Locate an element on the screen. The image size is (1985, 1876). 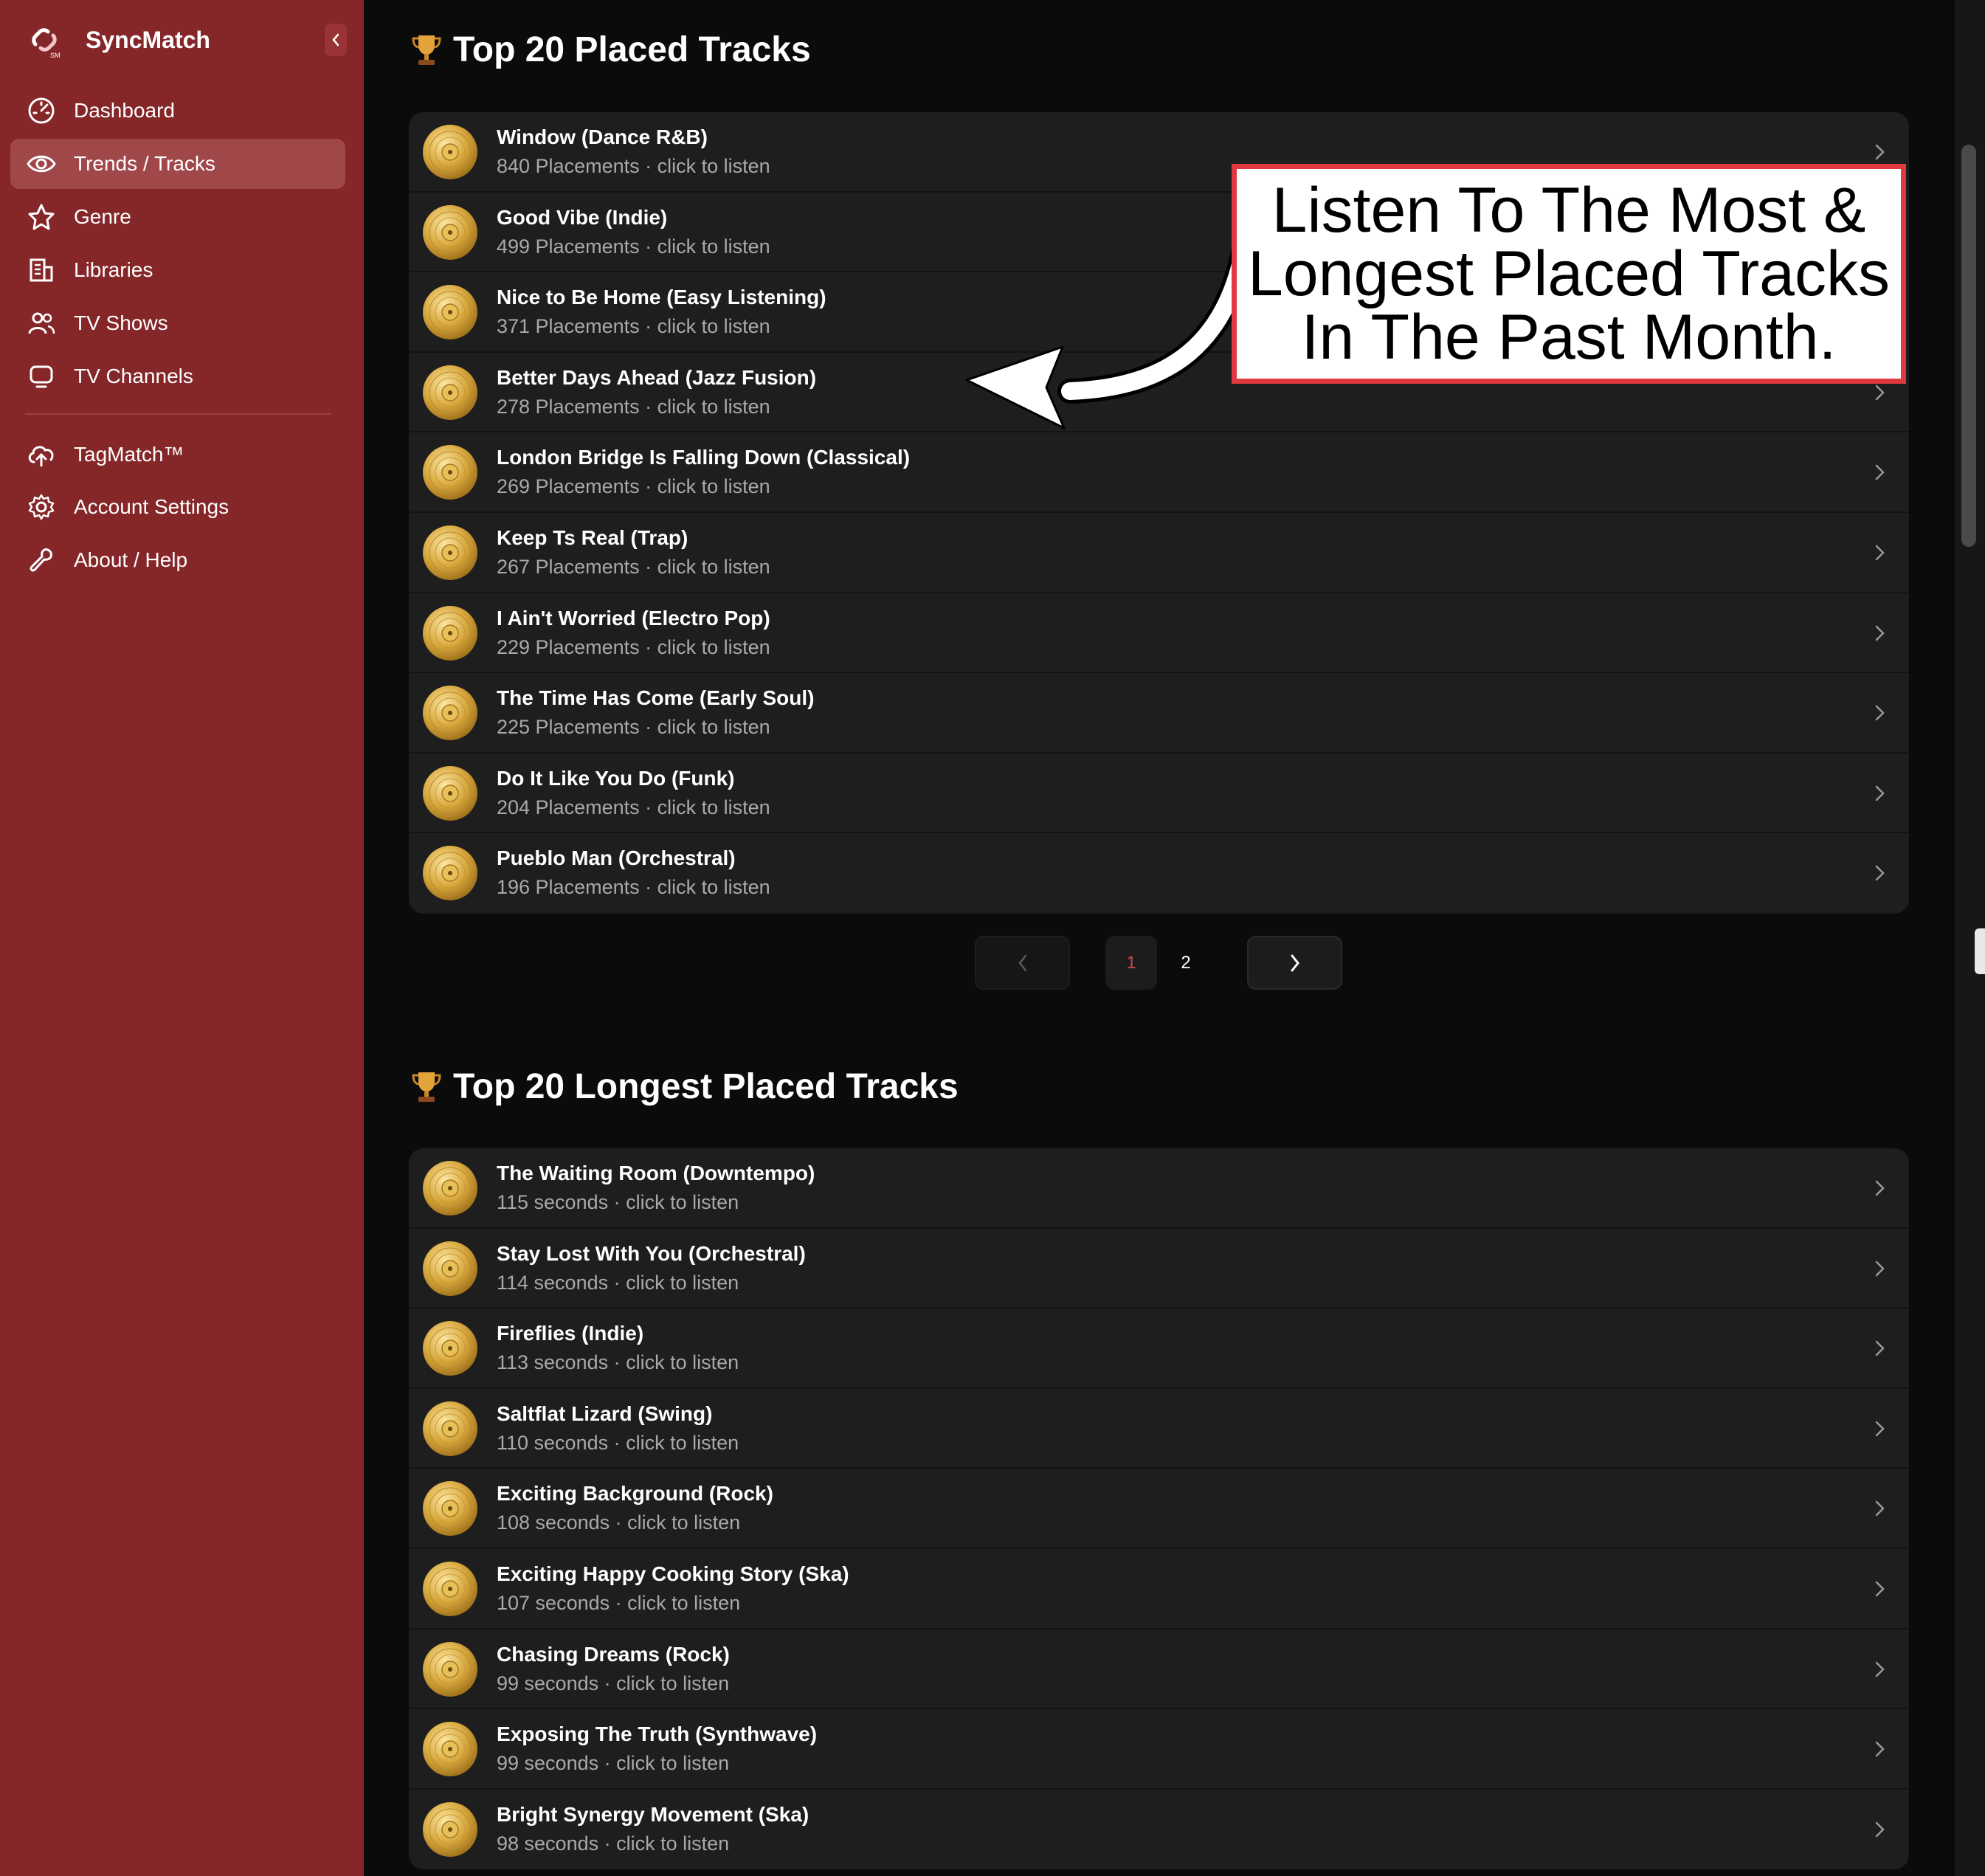
sidebar-item-about-help: About / Help is located at coordinates (177, 560).